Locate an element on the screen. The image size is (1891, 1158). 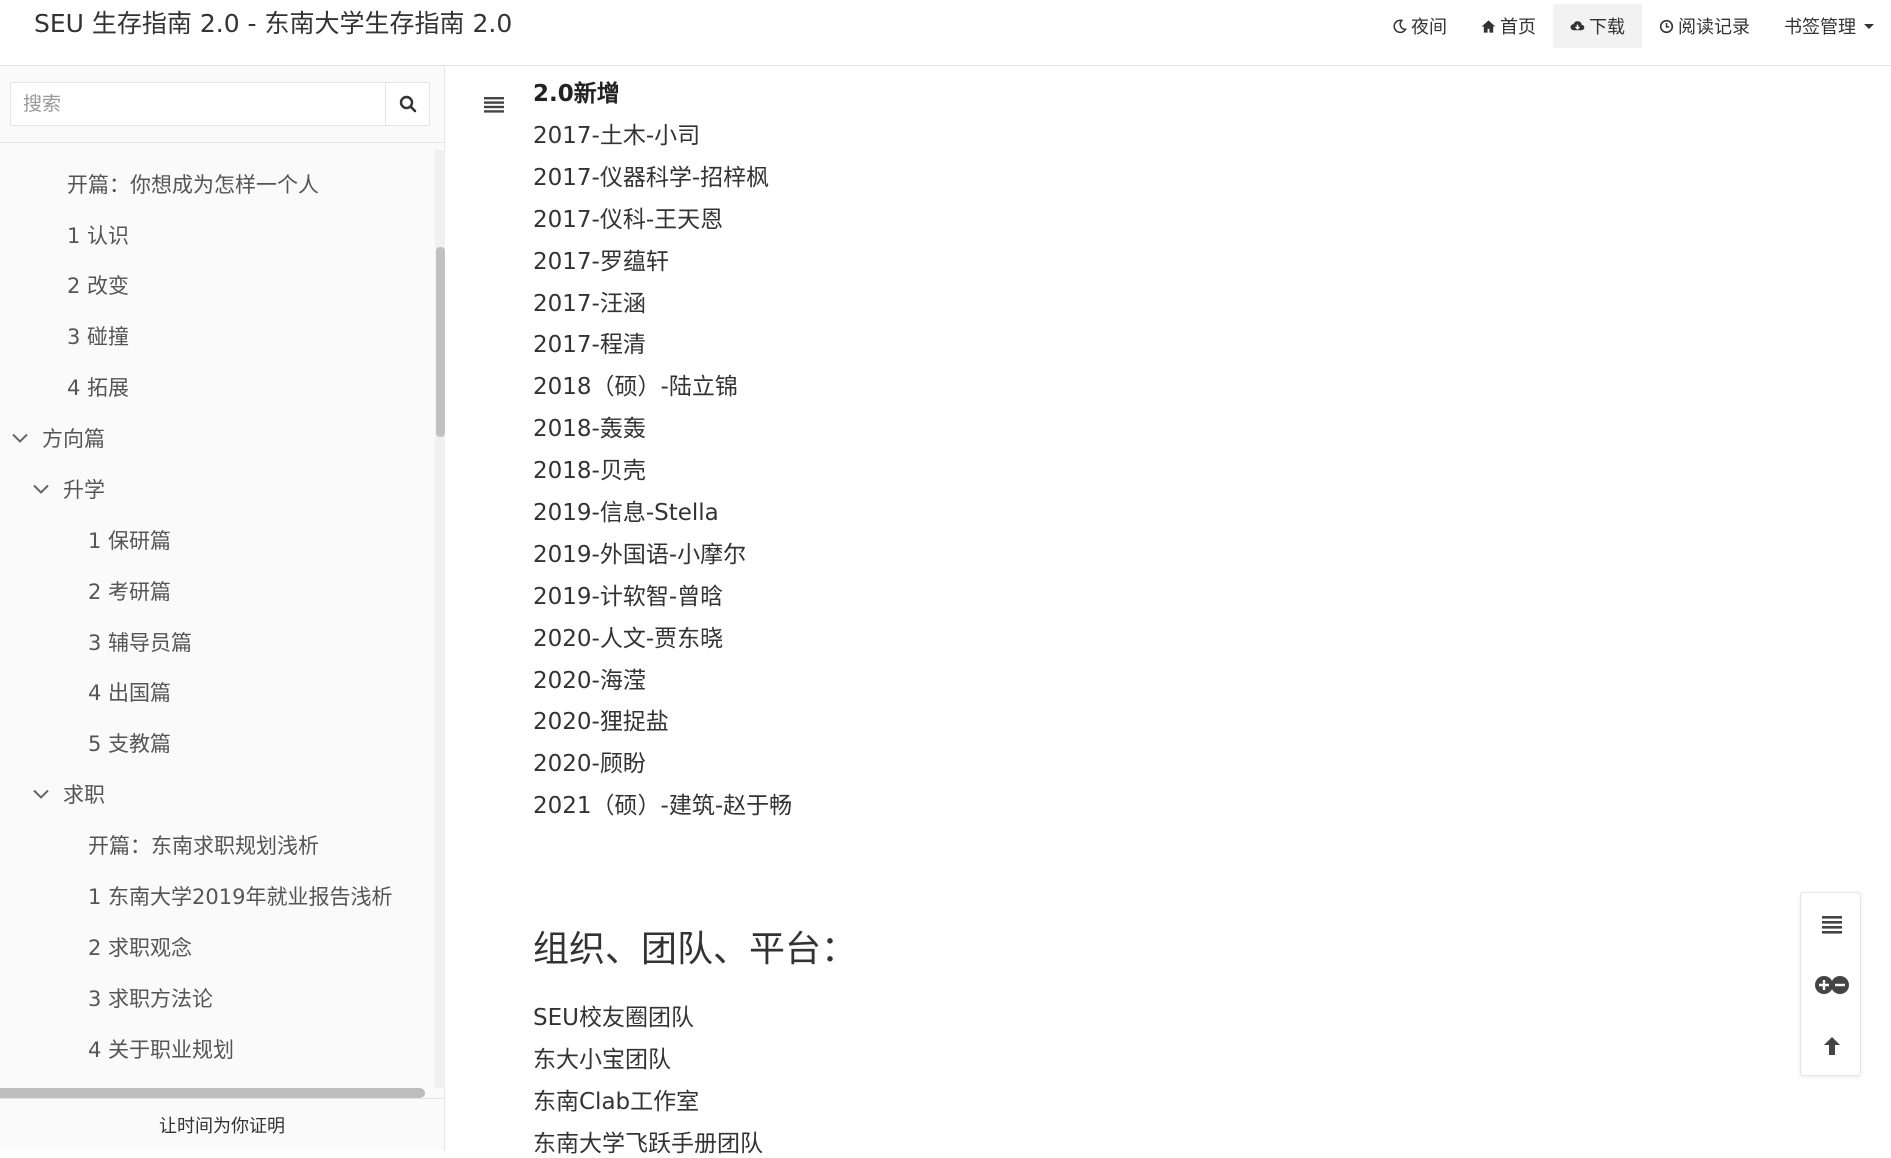
author-line: 2019-信息-Stella is located at coordinates (626, 513).